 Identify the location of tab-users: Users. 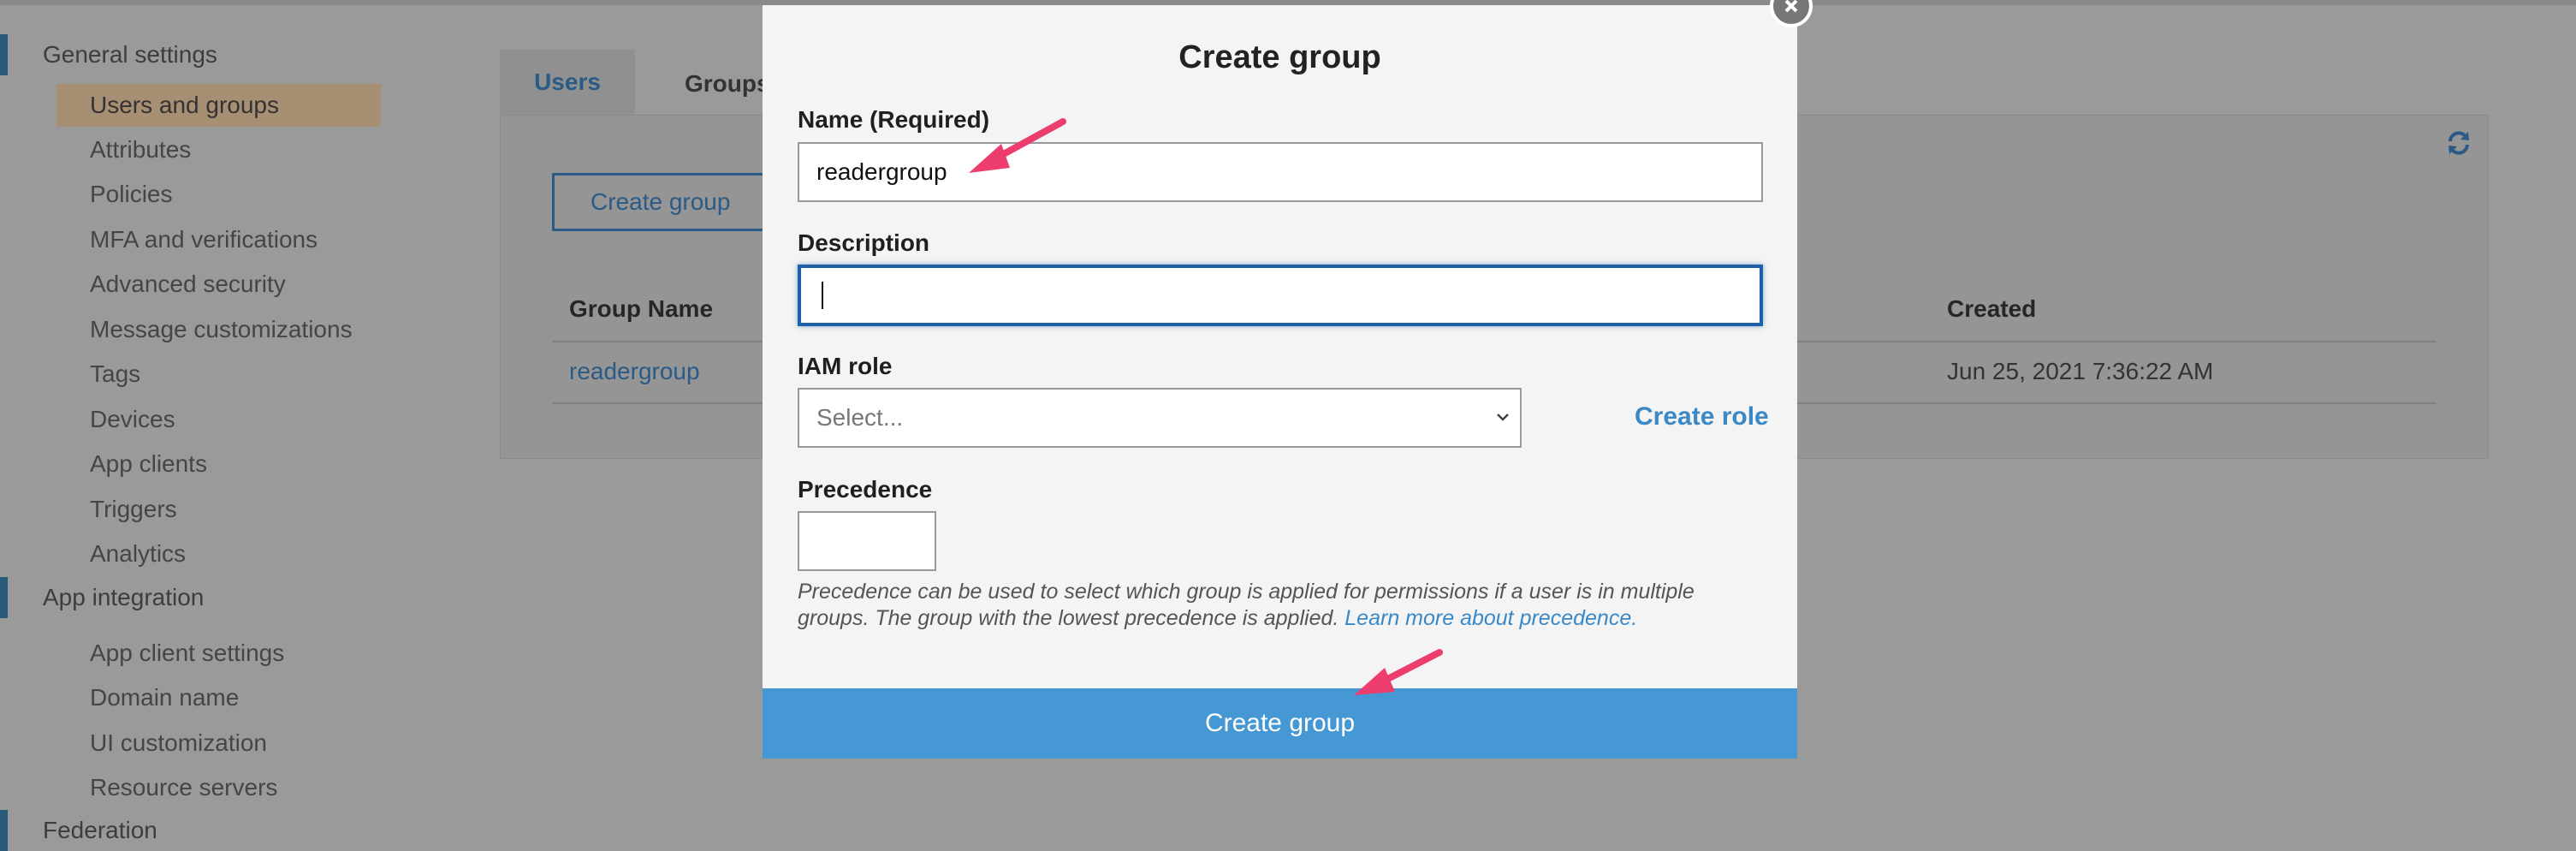
(567, 82).